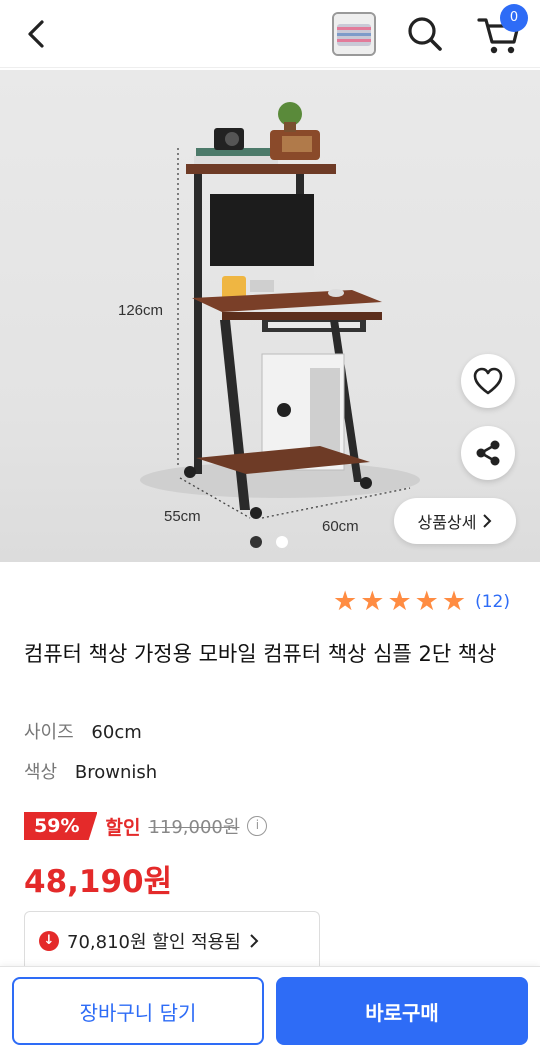 Image resolution: width=540 pixels, height=1056 pixels. I want to click on carousel-dot-active, so click(256, 542).